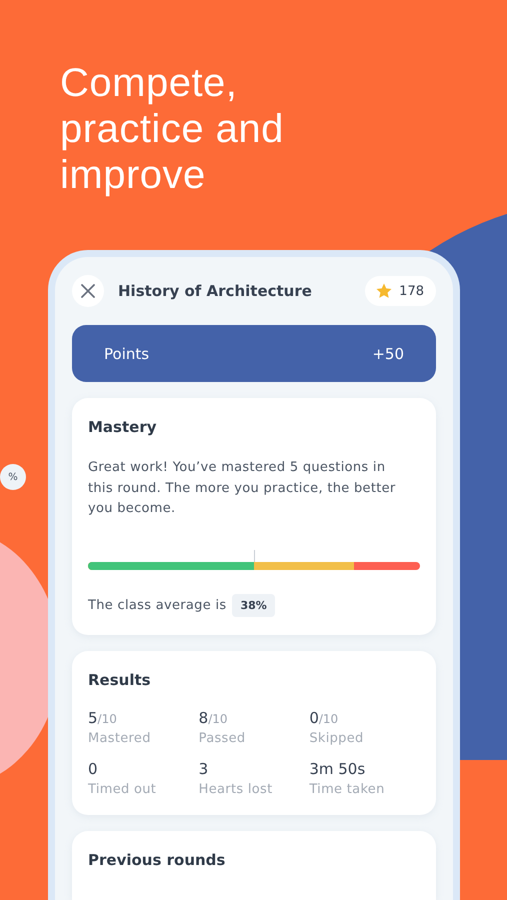 The image size is (507, 900). What do you see at coordinates (384, 291) in the screenshot?
I see `star-icon` at bounding box center [384, 291].